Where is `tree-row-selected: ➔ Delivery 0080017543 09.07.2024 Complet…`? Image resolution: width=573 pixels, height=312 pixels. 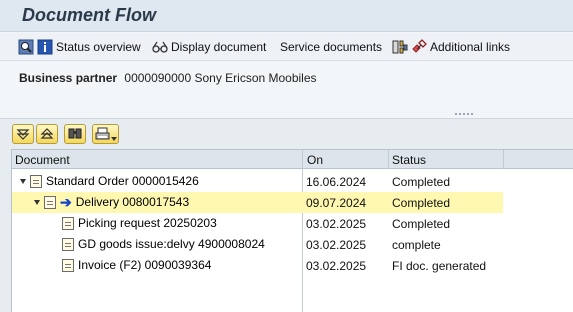 tree-row-selected: ➔ Delivery 0080017543 09.07.2024 Complet… is located at coordinates (257, 202).